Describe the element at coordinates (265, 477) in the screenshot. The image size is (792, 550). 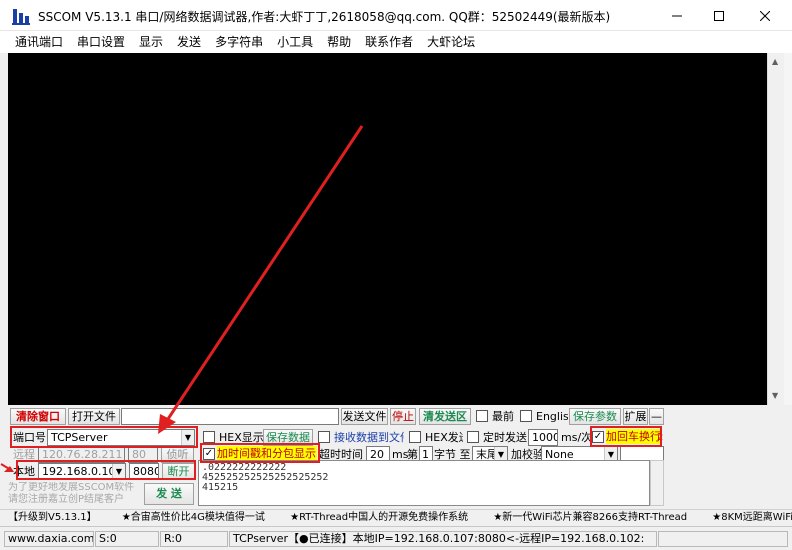
I see `send-line: 452525252525252525252` at that location.